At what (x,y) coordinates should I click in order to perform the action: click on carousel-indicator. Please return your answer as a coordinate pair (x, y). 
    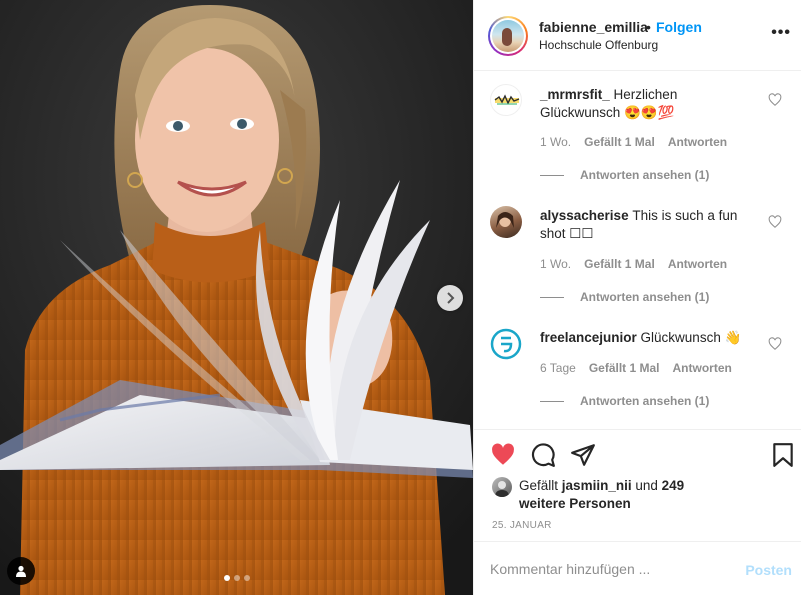
    Looking at the image, I should click on (236, 578).